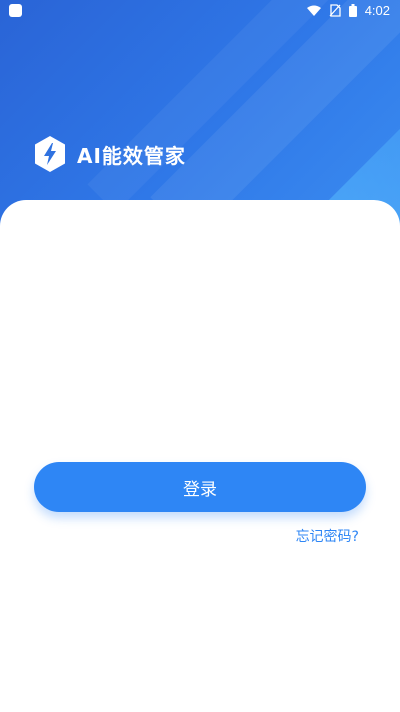  I want to click on battery-icon, so click(352, 10).